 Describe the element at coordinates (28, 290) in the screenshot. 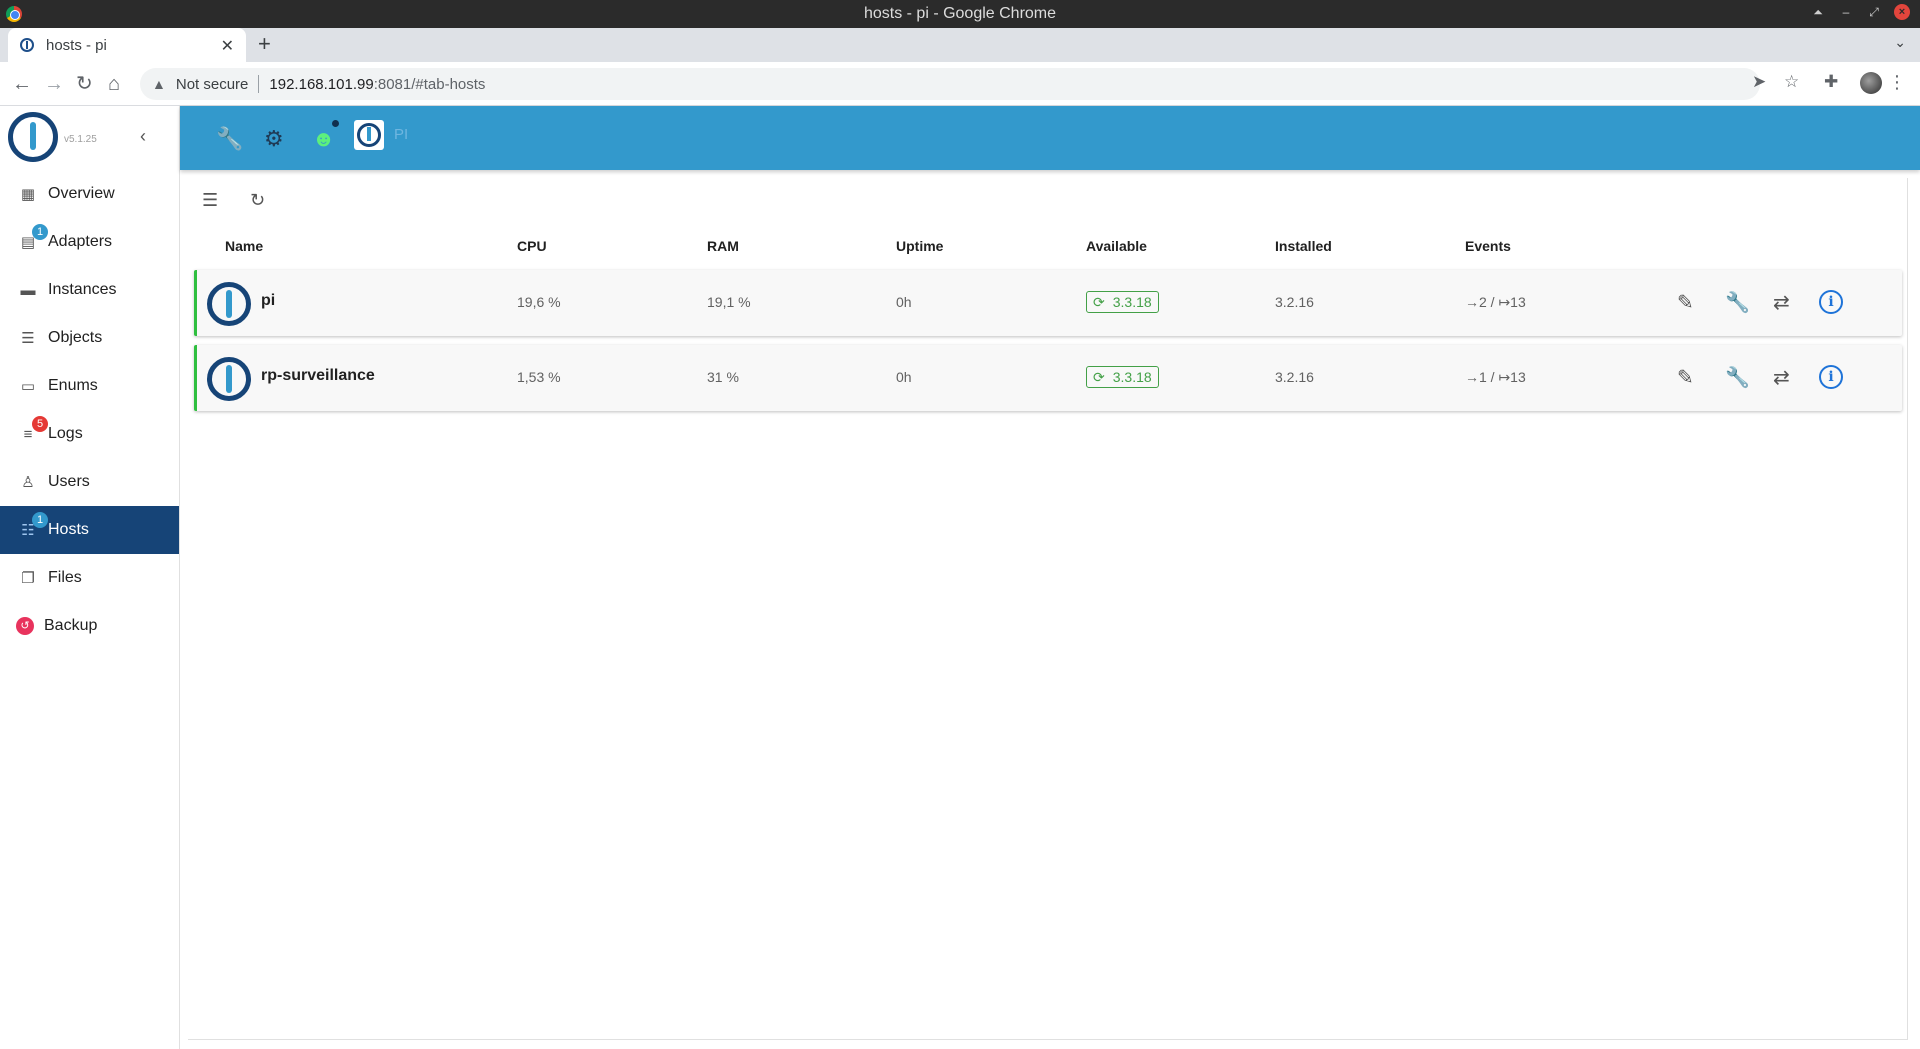

I see `instances-icon: ▬` at that location.